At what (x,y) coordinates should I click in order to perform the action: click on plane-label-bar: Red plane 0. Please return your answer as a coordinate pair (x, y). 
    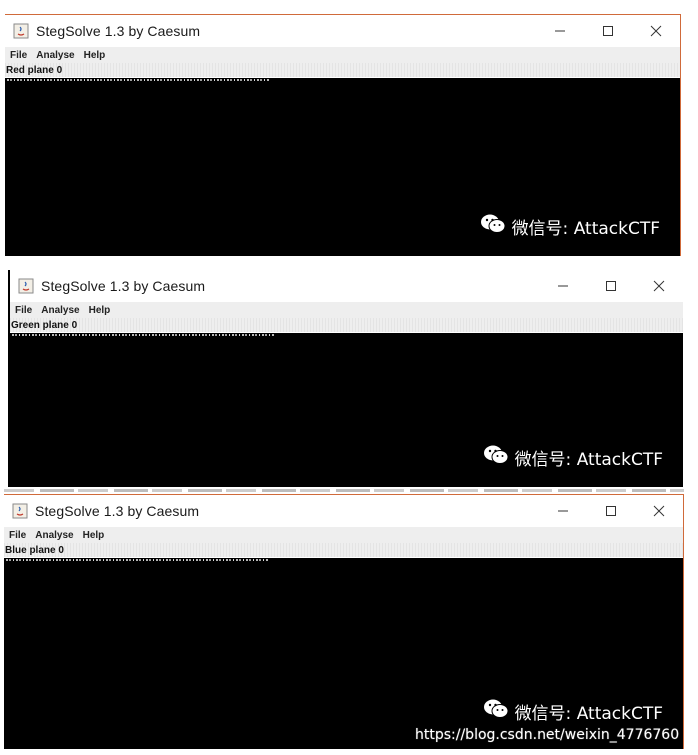
    Looking at the image, I should click on (342, 70).